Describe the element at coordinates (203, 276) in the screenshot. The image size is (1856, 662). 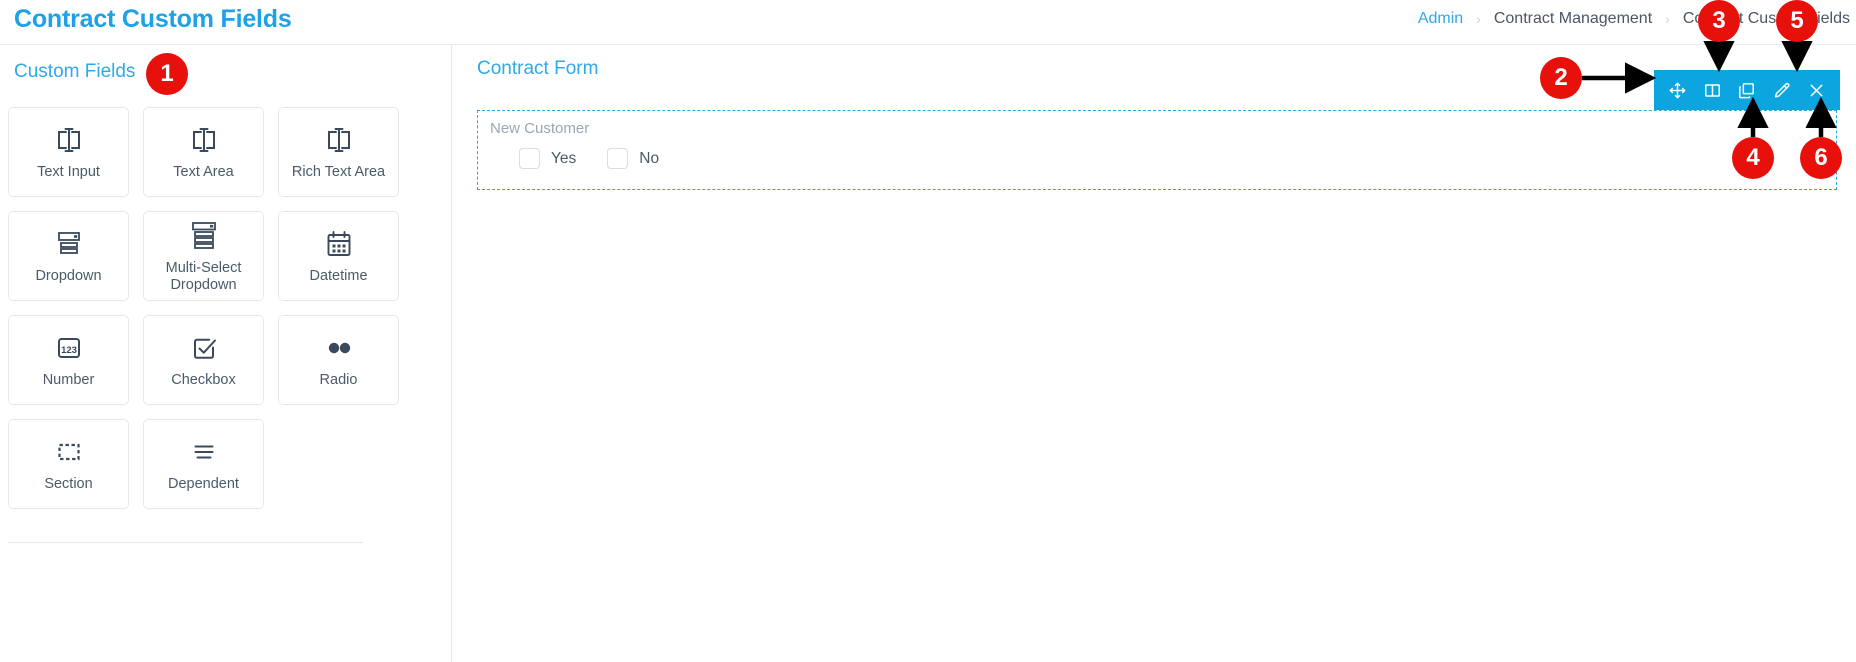
I see `palette-card-label: Multi-Select Dropdown` at that location.